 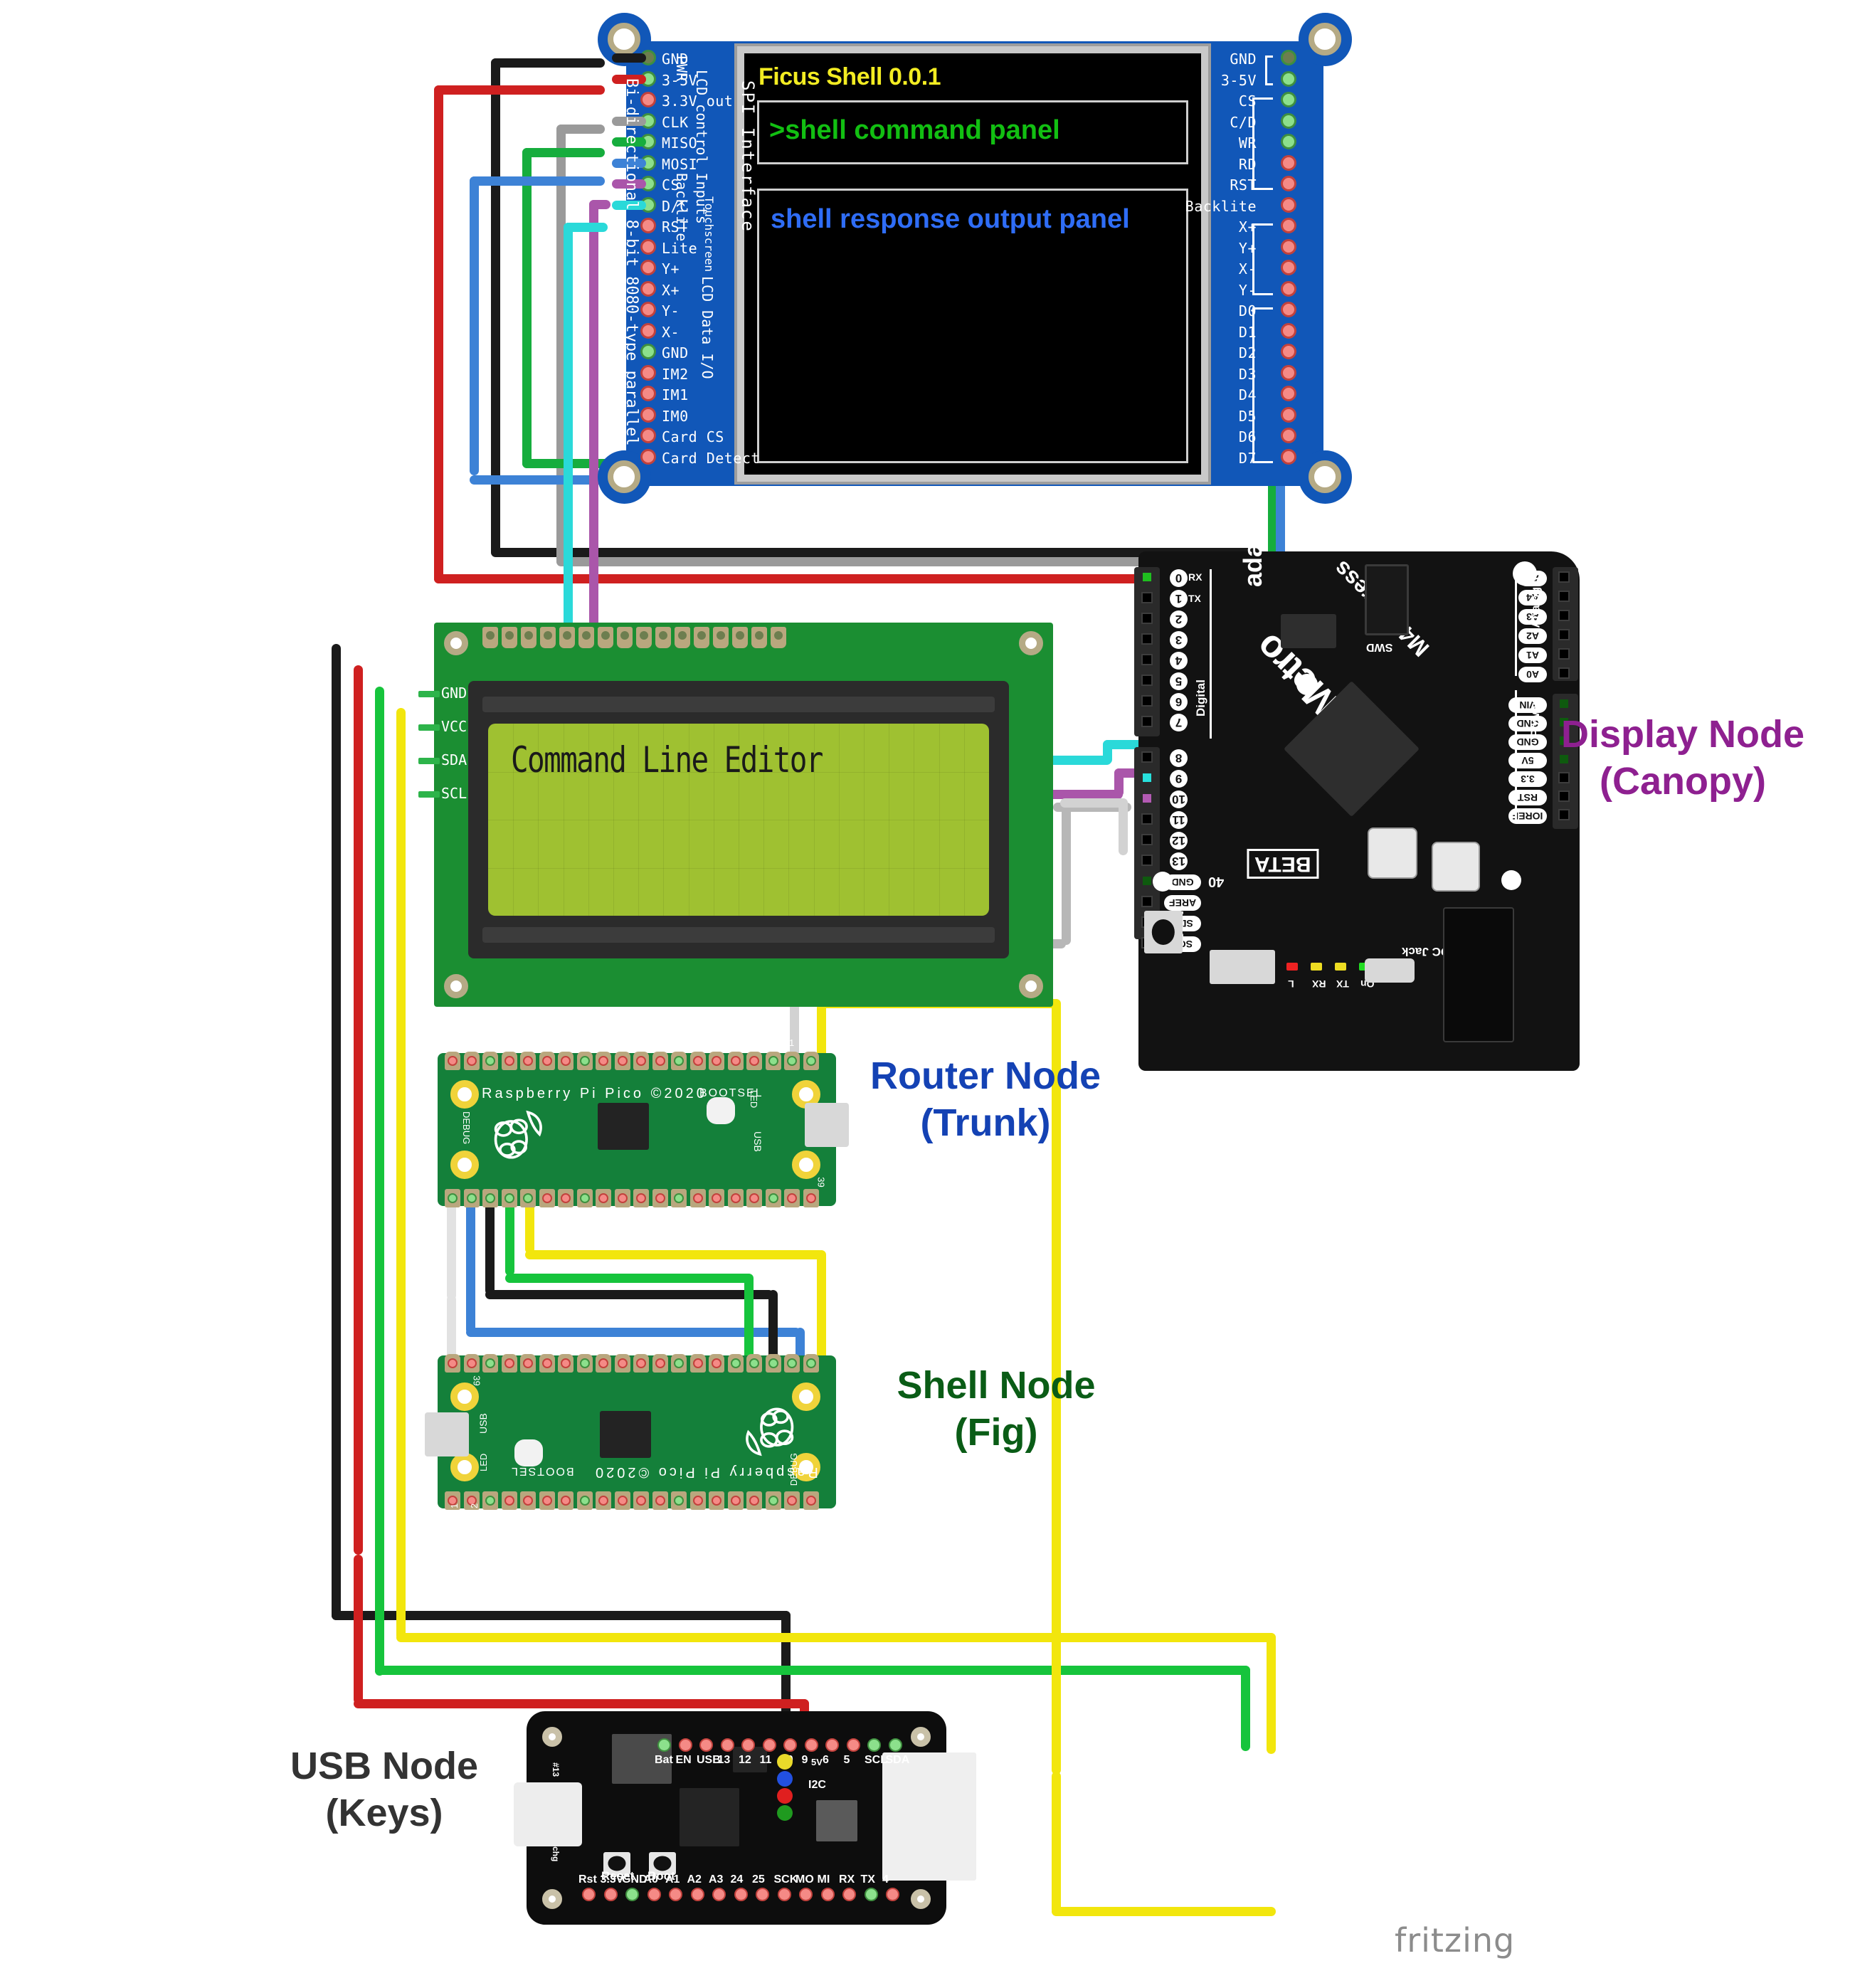 What do you see at coordinates (806, 1894) in the screenshot?
I see `usb-node-pin-mo` at bounding box center [806, 1894].